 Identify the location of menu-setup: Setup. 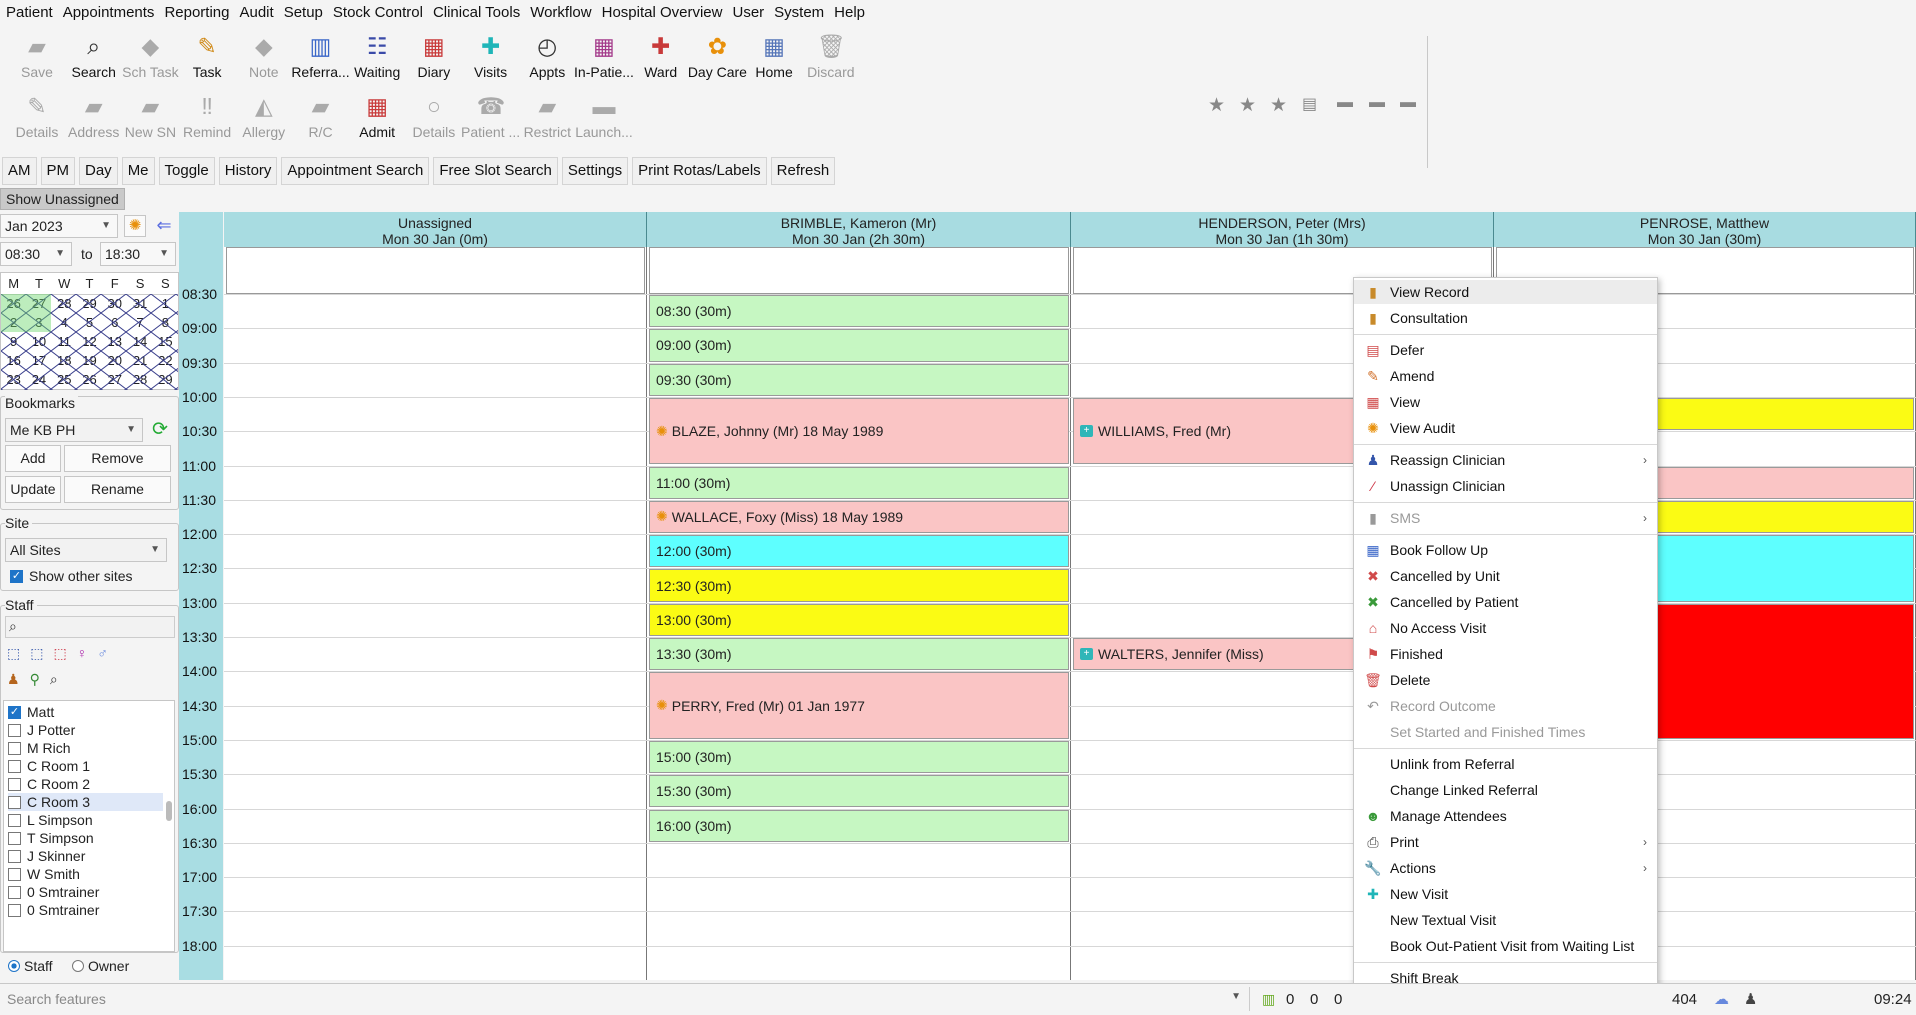
(307, 12).